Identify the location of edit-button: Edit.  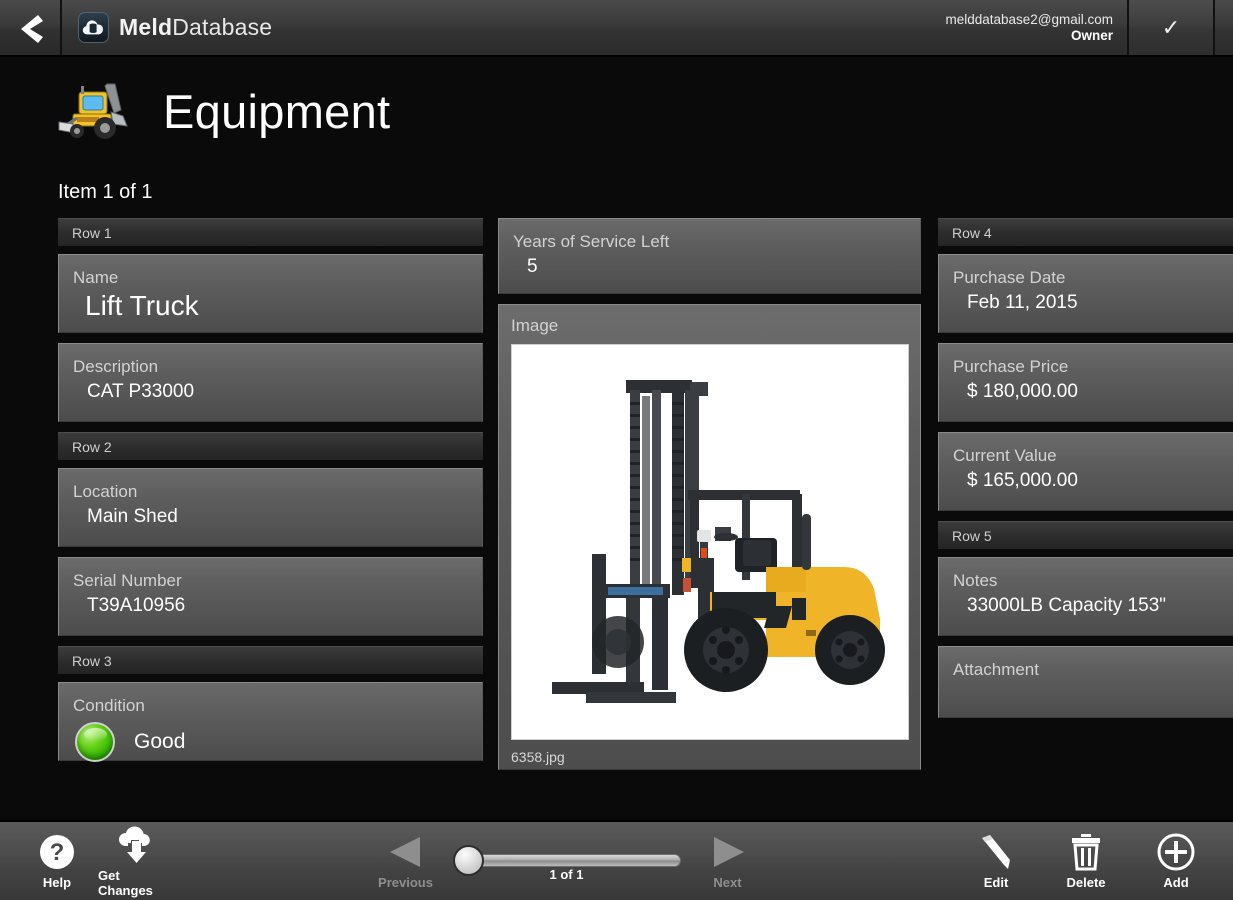
(996, 861).